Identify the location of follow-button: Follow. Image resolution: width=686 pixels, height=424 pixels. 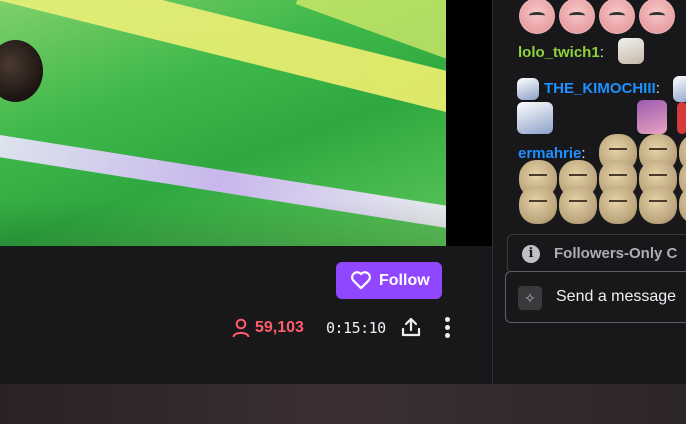
(389, 280).